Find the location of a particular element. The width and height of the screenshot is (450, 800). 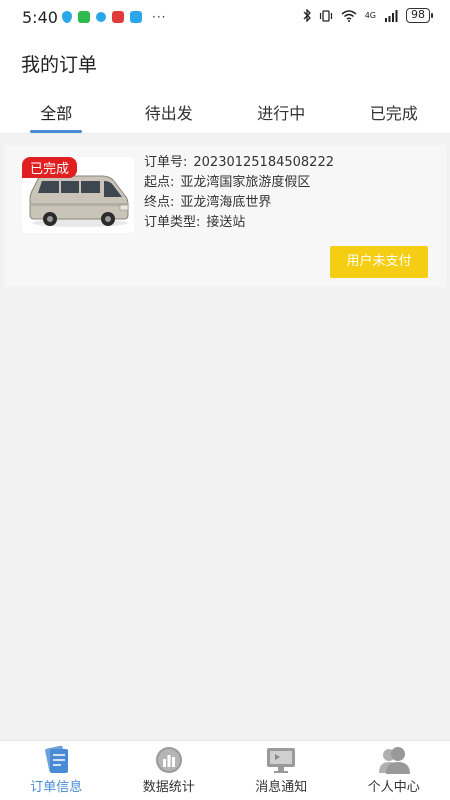

nav-label-order-info: 订单信息 is located at coordinates (56, 787).